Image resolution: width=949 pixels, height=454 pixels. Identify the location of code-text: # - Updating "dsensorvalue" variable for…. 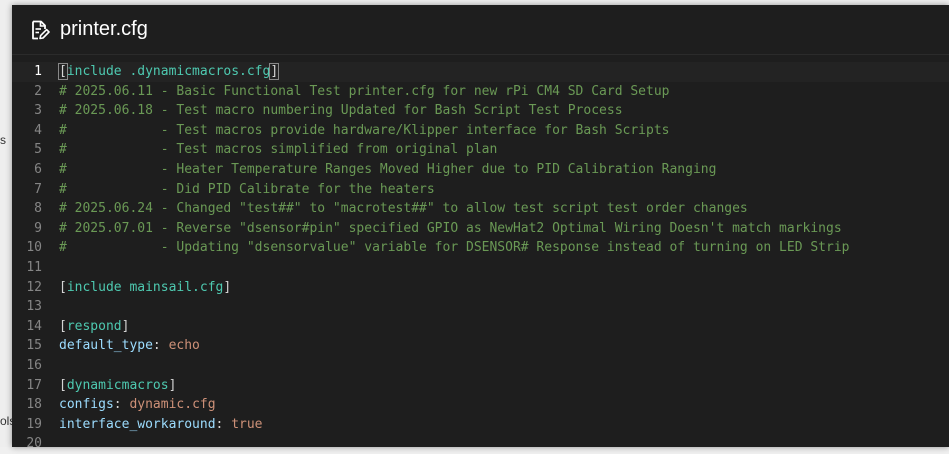
(454, 248).